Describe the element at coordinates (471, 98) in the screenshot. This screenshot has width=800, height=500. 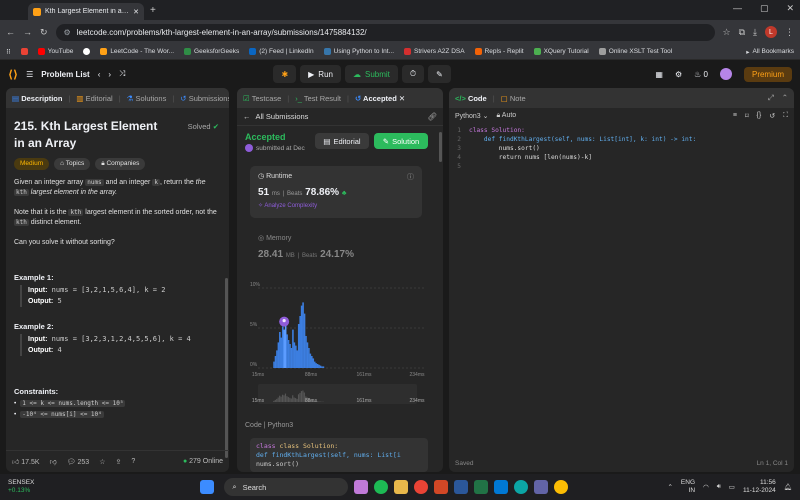
I see `tab-code: </> Code` at that location.